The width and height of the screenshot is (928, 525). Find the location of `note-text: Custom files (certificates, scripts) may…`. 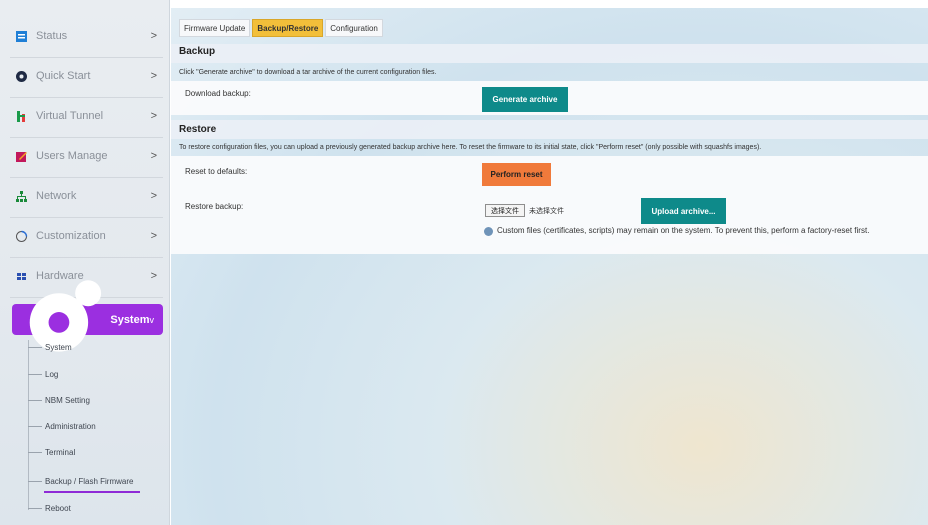

note-text: Custom files (certificates, scripts) may… is located at coordinates (683, 230).